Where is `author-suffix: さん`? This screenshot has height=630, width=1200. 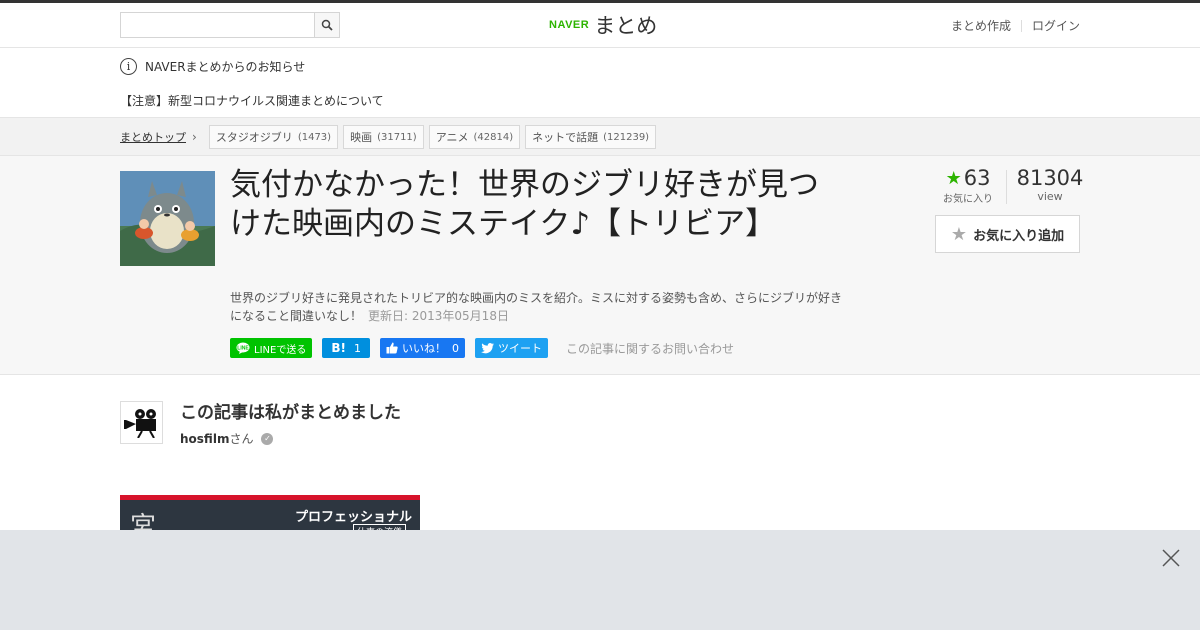
author-suffix: さん is located at coordinates (241, 439).